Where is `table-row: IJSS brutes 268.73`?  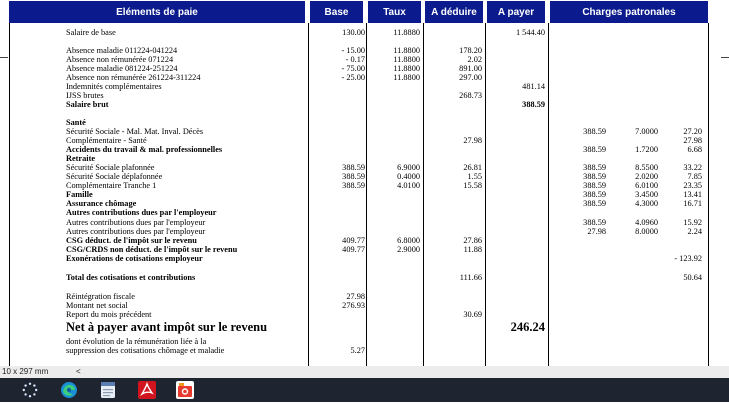 table-row: IJSS brutes 268.73 is located at coordinates (364, 95).